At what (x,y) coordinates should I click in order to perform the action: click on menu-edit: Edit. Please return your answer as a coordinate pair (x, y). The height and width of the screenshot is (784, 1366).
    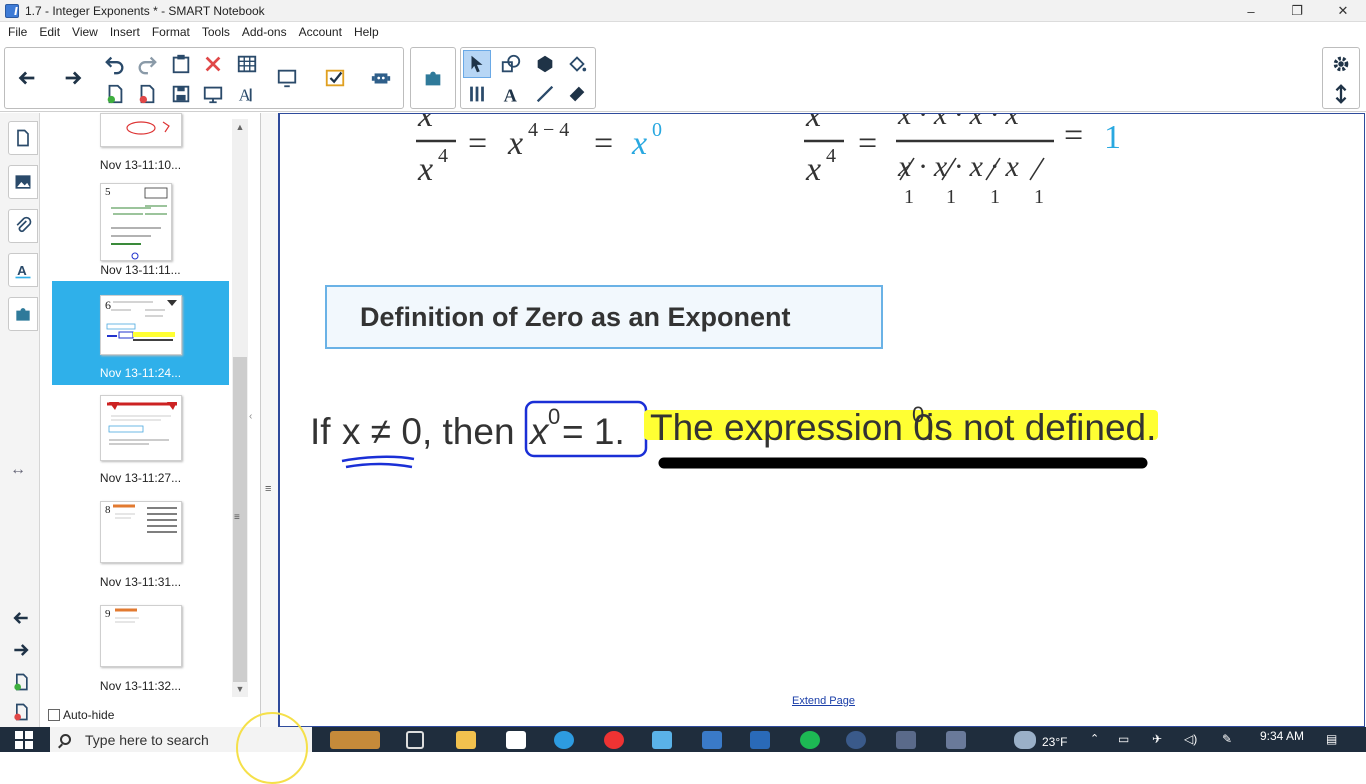
    Looking at the image, I should click on (49, 32).